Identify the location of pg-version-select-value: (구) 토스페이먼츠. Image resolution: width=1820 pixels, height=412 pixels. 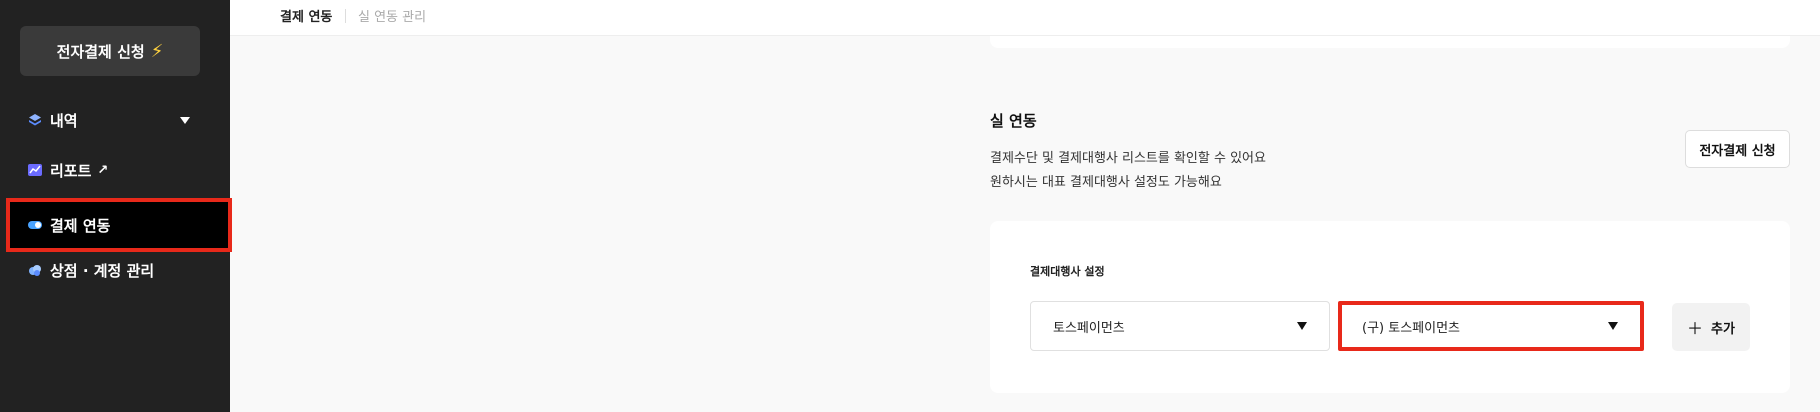
(1411, 328).